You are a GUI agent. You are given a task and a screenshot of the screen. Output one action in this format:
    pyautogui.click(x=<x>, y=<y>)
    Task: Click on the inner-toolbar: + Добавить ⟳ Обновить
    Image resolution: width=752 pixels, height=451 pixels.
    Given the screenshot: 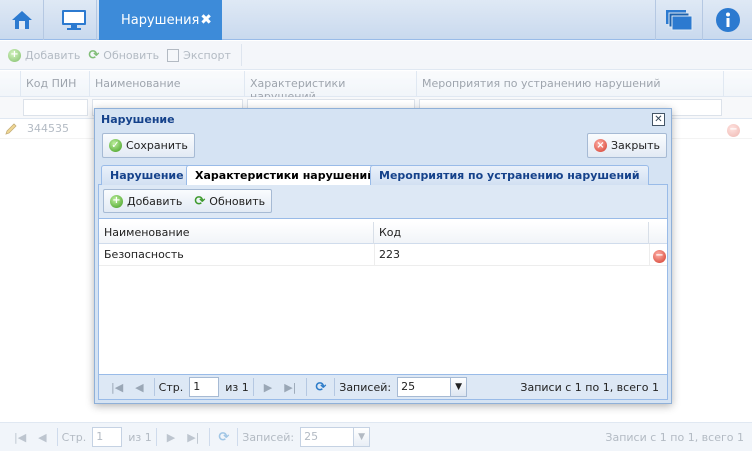 What is the action you would take?
    pyautogui.click(x=383, y=202)
    